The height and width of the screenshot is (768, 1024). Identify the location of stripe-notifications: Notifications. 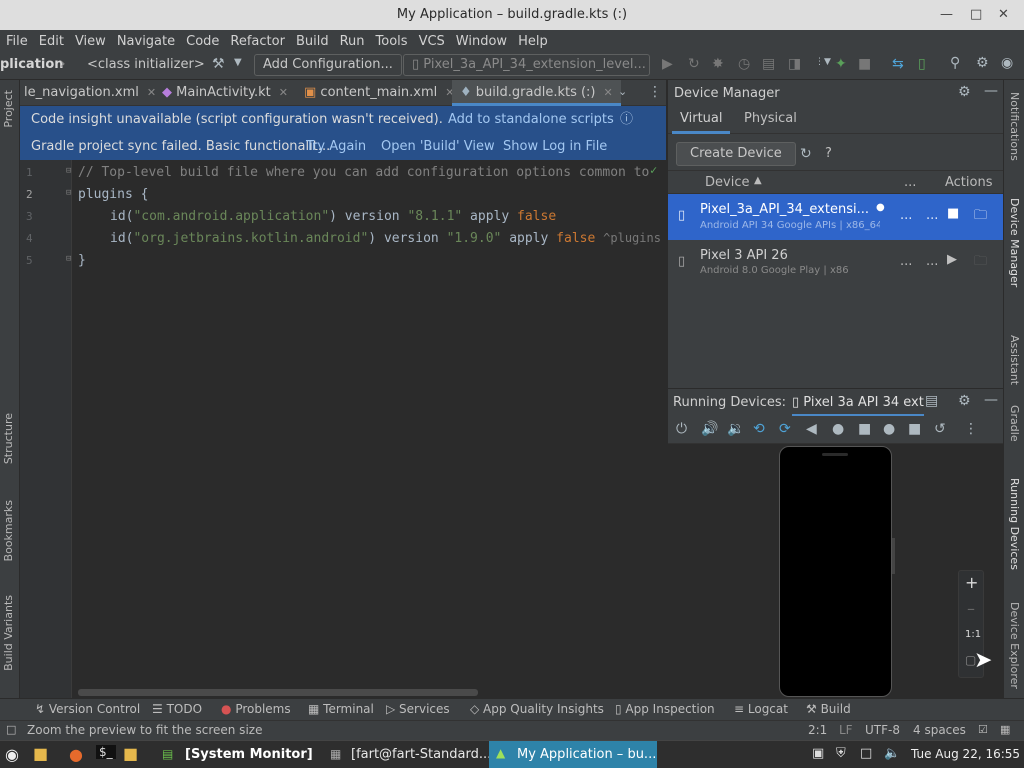
(1014, 126).